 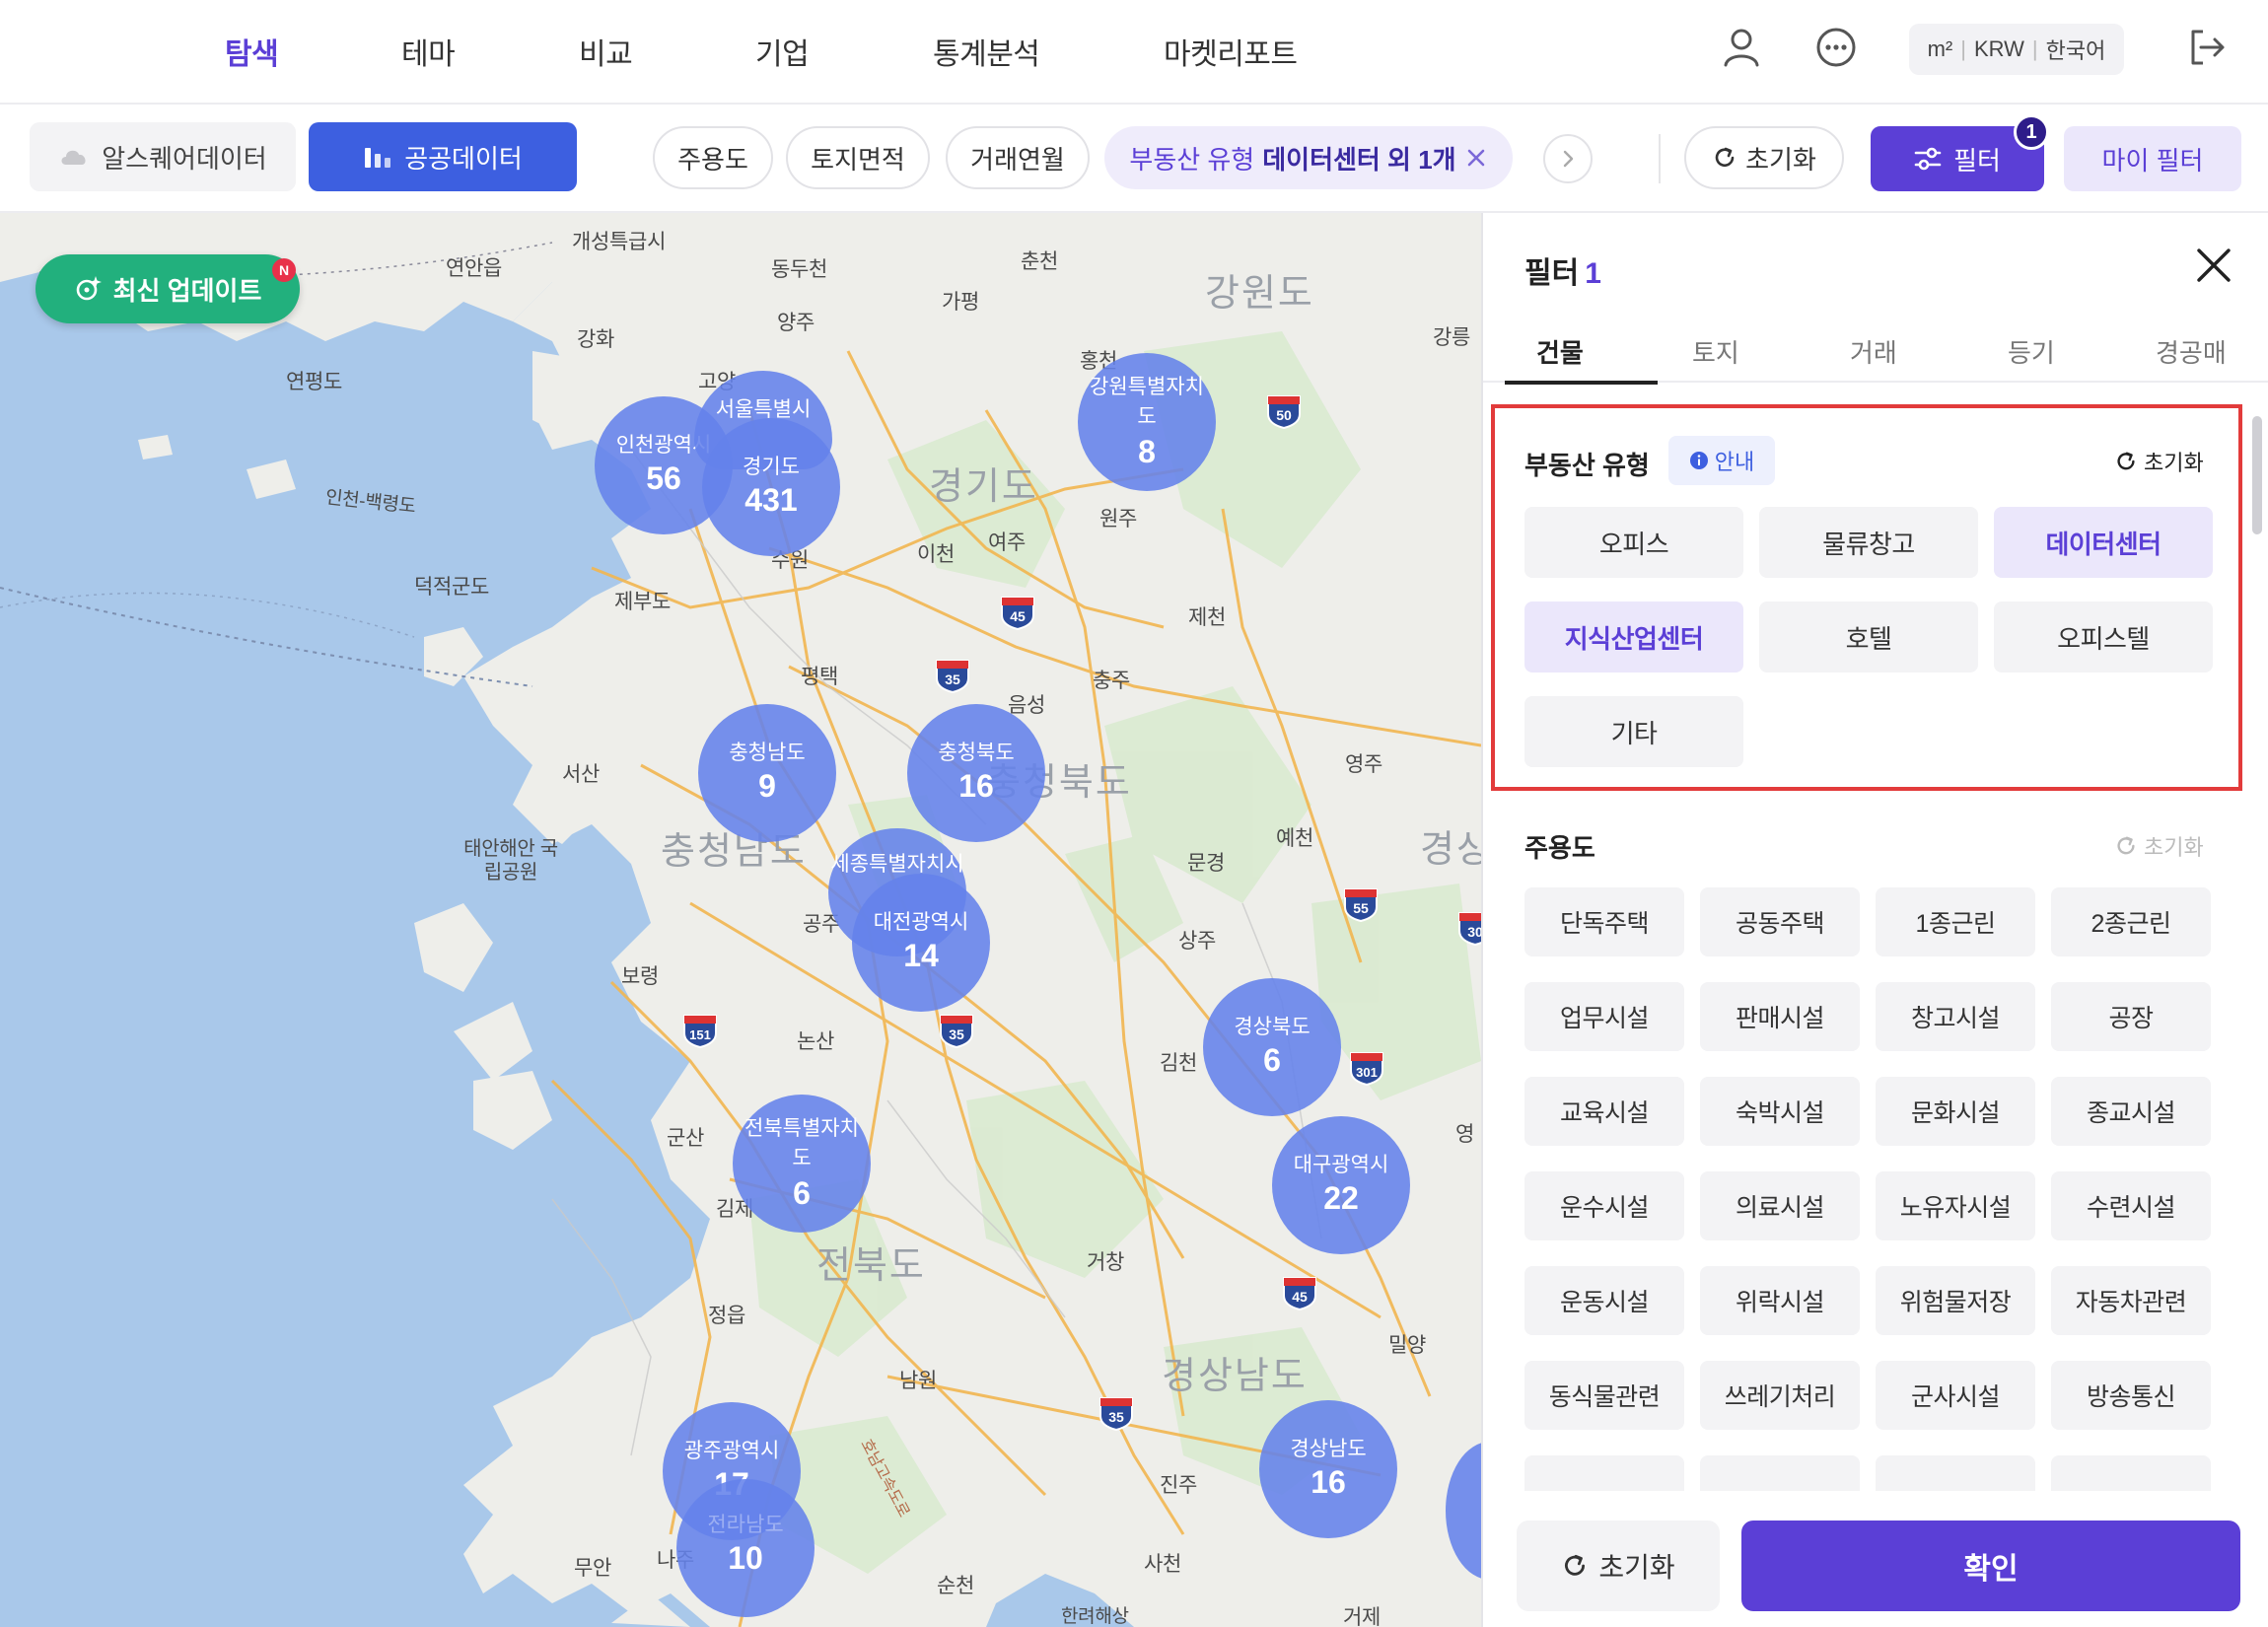 I want to click on highway-shield-icon: 35, so click(x=1116, y=1414).